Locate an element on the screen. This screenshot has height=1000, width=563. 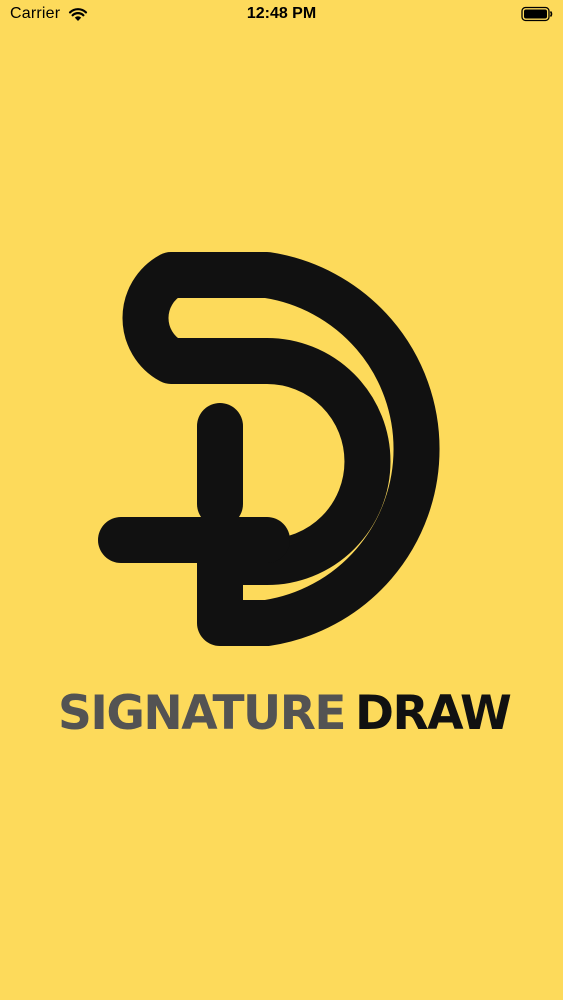
brand-wordmark: SIGNATURE DRAW is located at coordinates (285, 714).